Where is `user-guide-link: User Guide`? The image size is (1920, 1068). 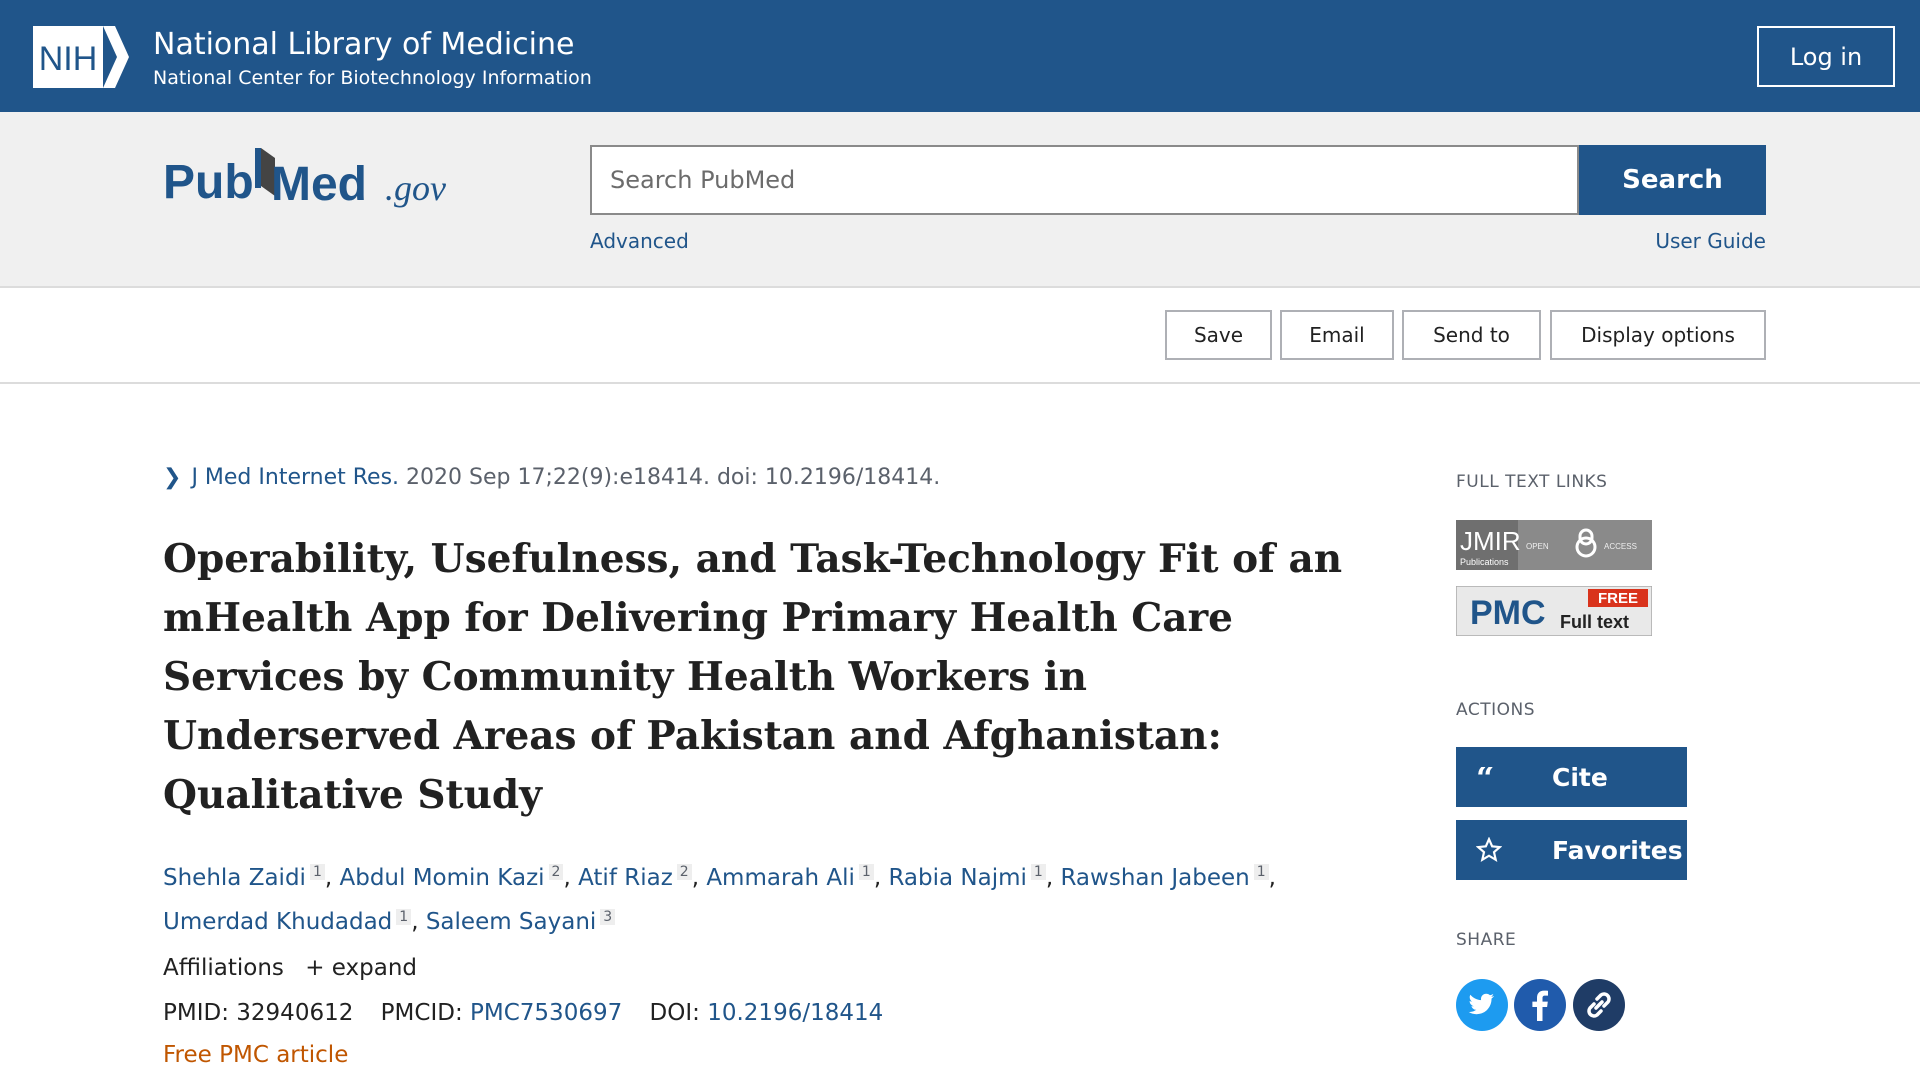
user-guide-link: User Guide is located at coordinates (1710, 241).